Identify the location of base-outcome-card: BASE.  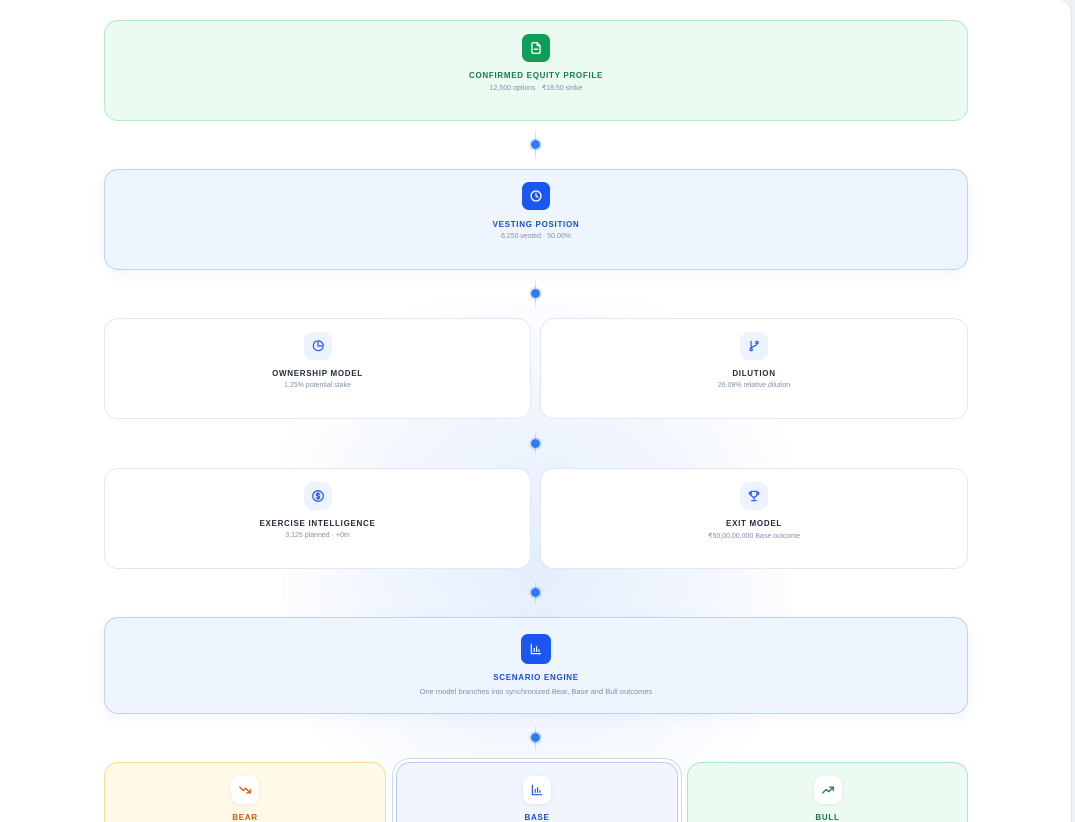
(537, 792).